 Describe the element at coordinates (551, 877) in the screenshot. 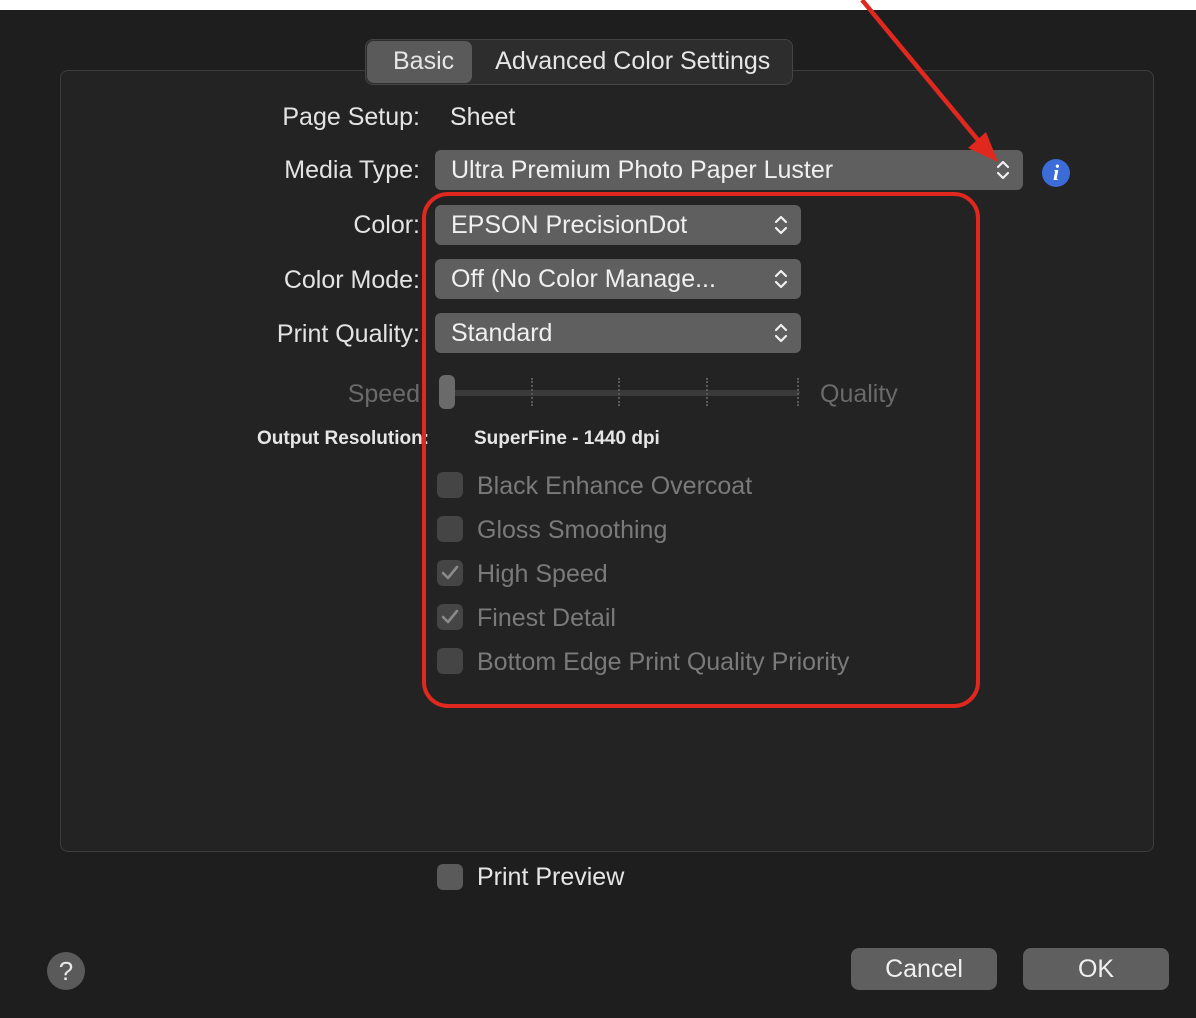

I see `print-preview-label: Print Preview` at that location.